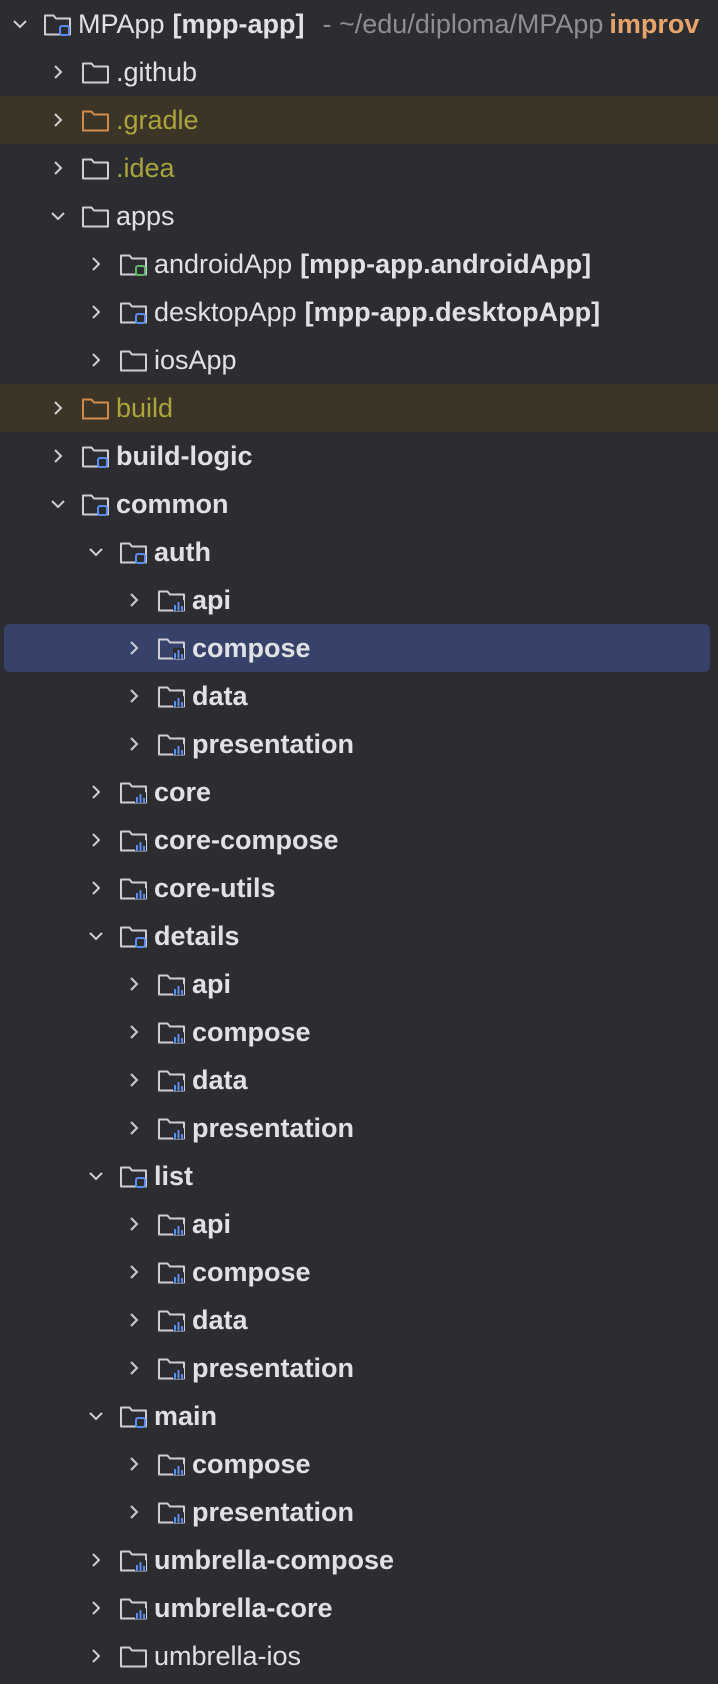  What do you see at coordinates (145, 408) in the screenshot?
I see `tree-node-label: build` at bounding box center [145, 408].